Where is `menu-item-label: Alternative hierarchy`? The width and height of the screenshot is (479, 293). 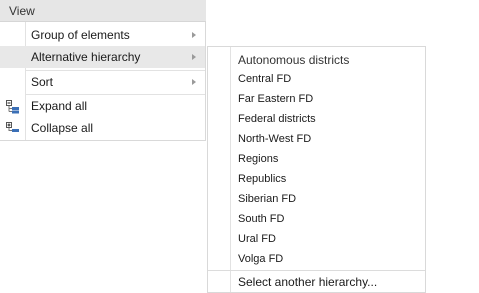
menu-item-label: Alternative hierarchy is located at coordinates (86, 57).